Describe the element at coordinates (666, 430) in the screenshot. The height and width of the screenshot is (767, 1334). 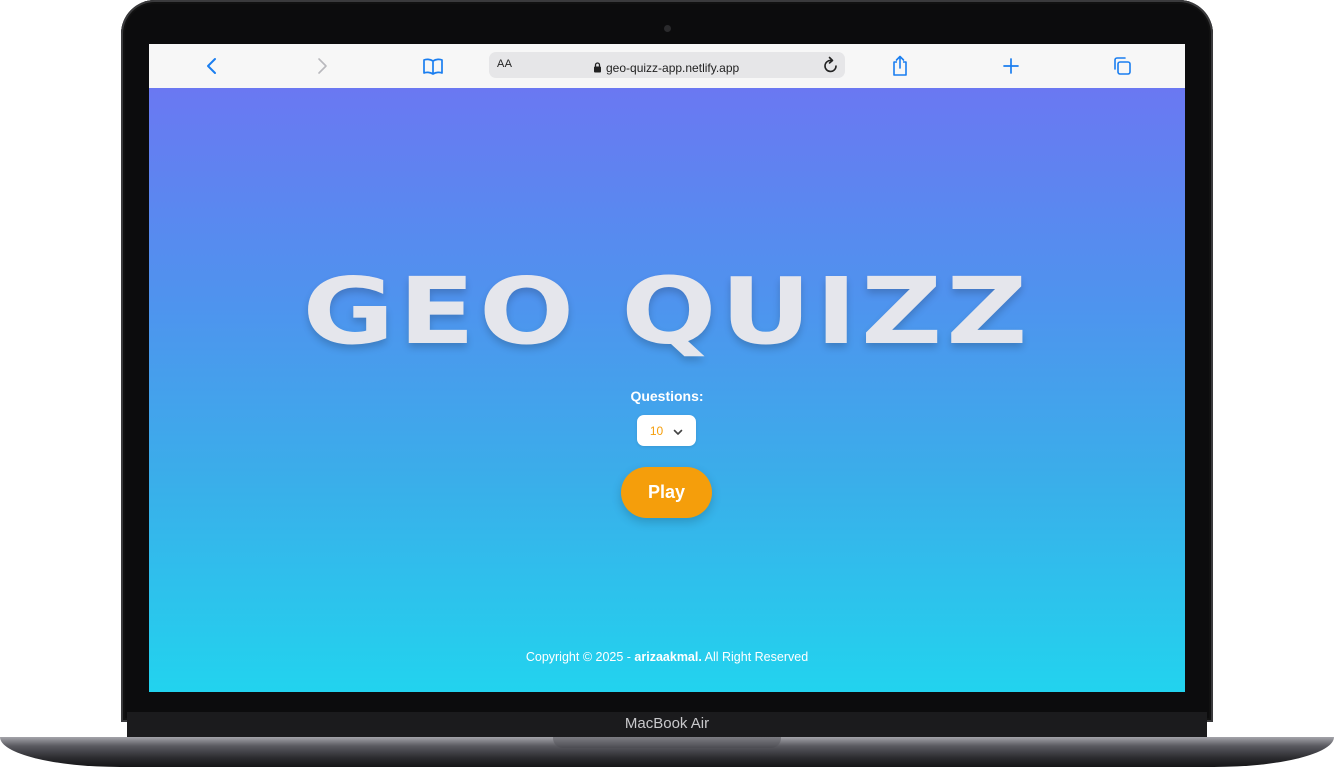
I see `questions-select: 10` at that location.